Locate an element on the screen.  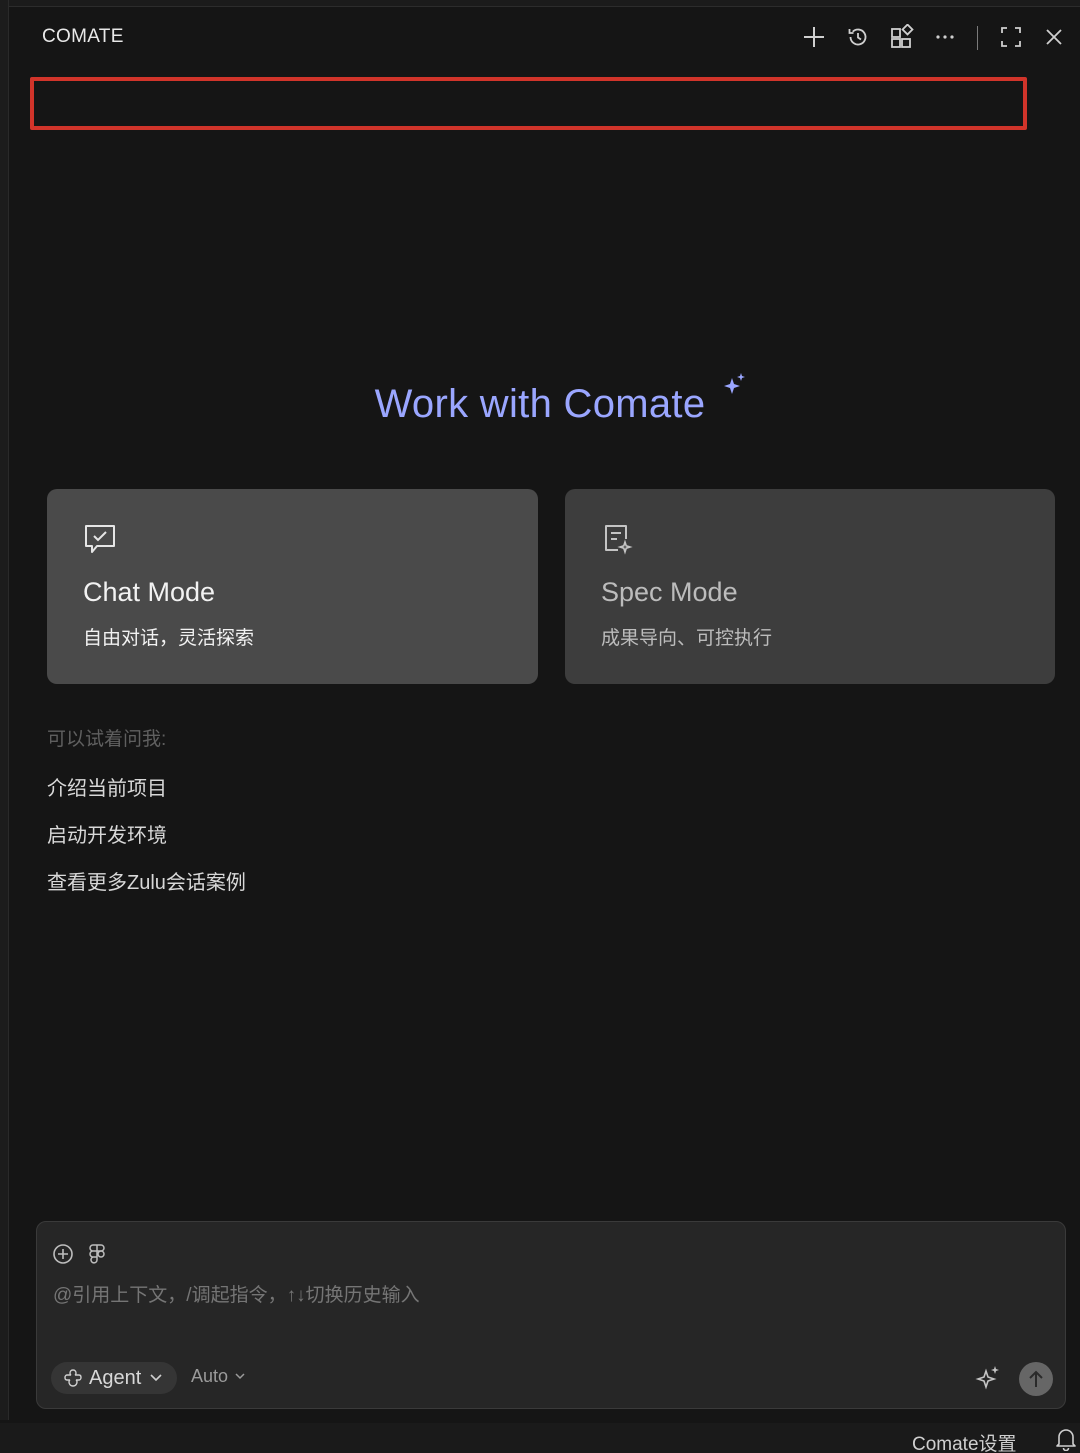
hero: Work with Comate is located at coordinates (540, 404).